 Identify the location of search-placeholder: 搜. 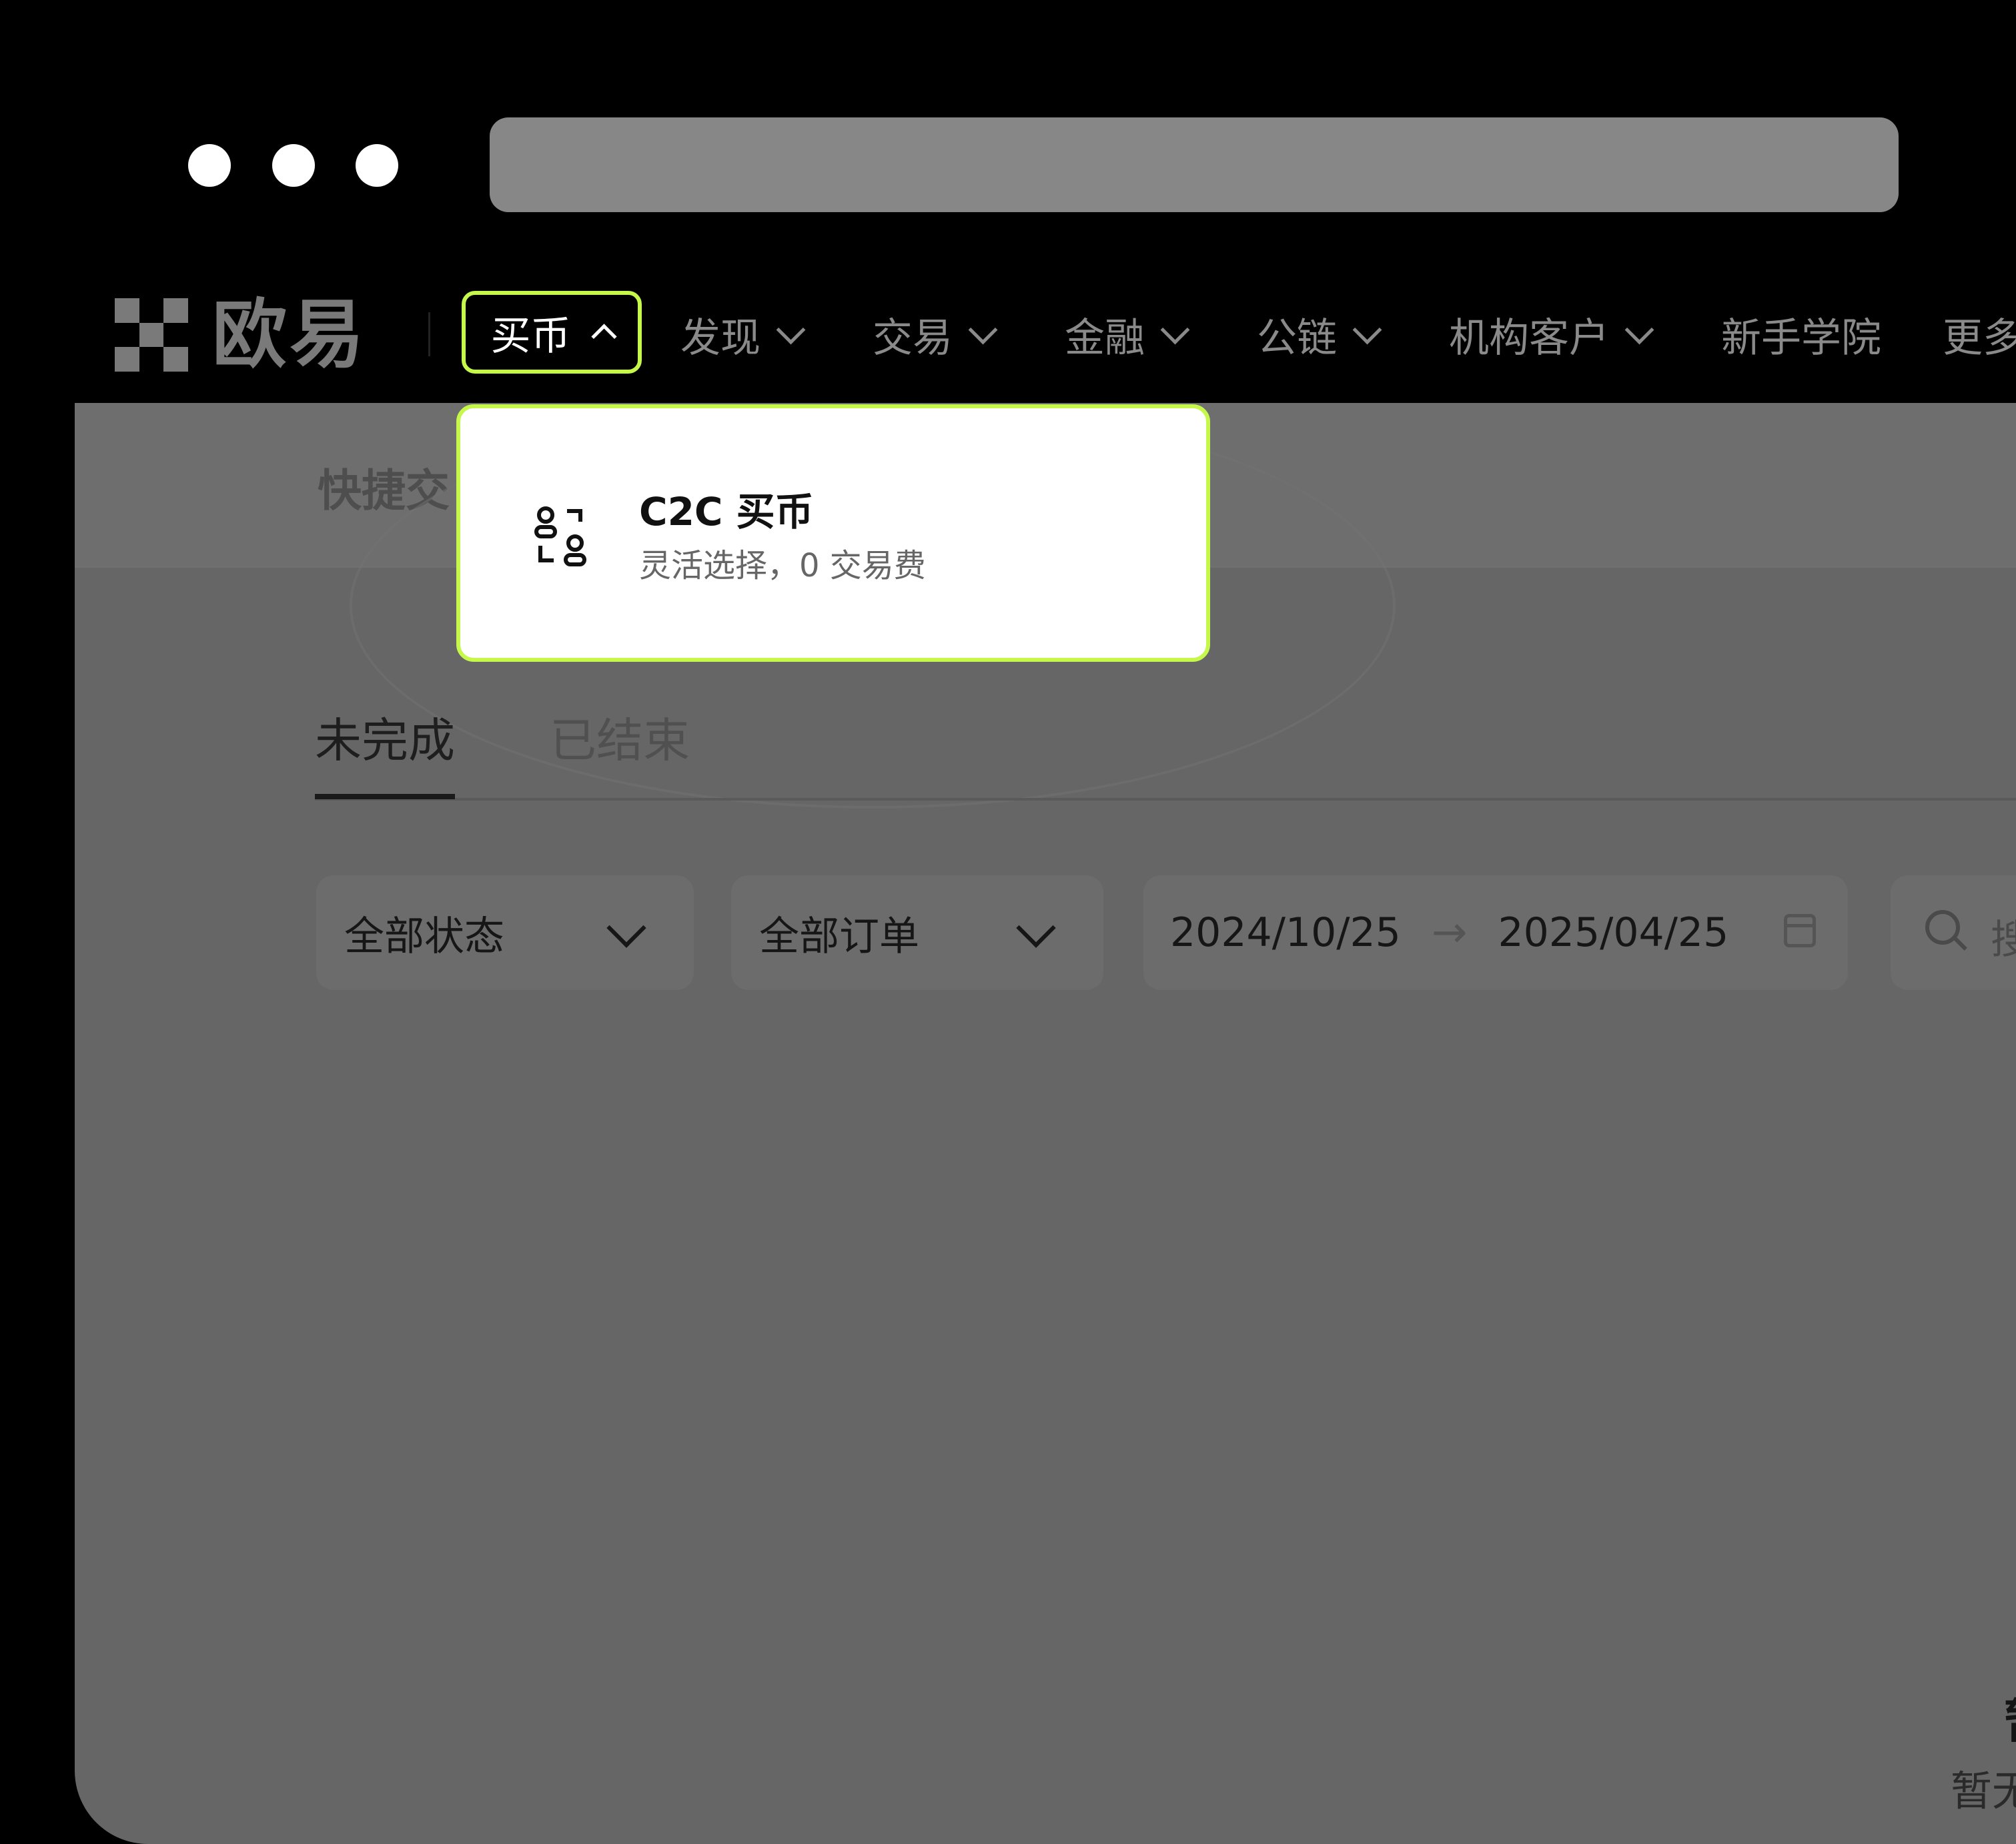
(2003, 940).